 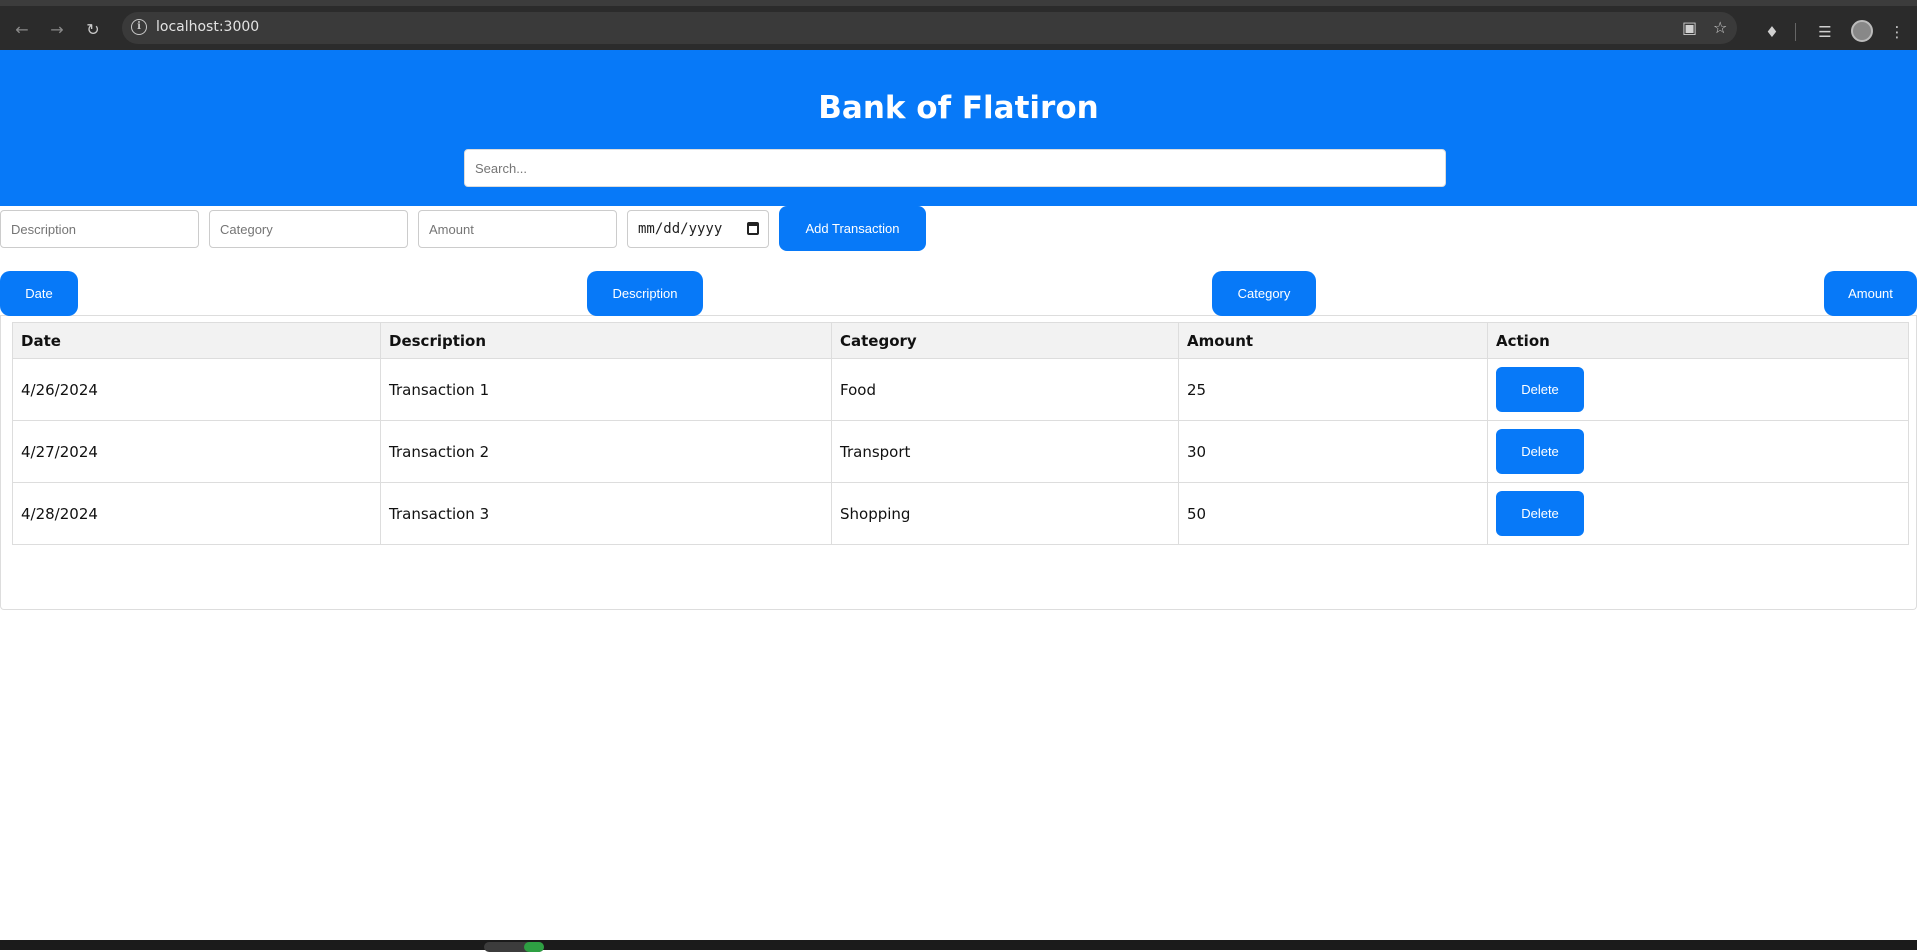 What do you see at coordinates (1333, 513) in the screenshot?
I see `cell-amount: 50` at bounding box center [1333, 513].